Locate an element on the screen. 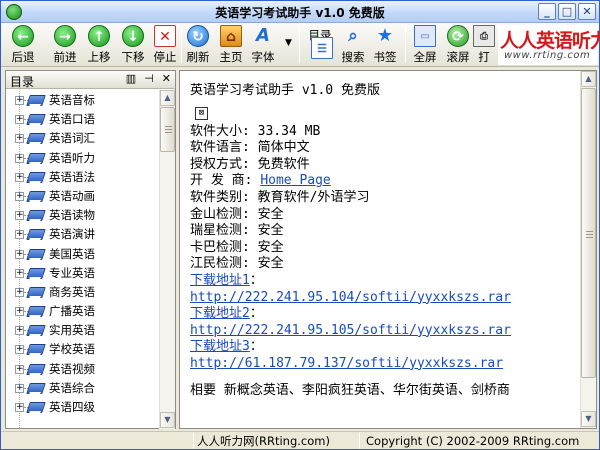 This screenshot has height=450, width=600. download-label-link: 下载地址3 is located at coordinates (220, 346).